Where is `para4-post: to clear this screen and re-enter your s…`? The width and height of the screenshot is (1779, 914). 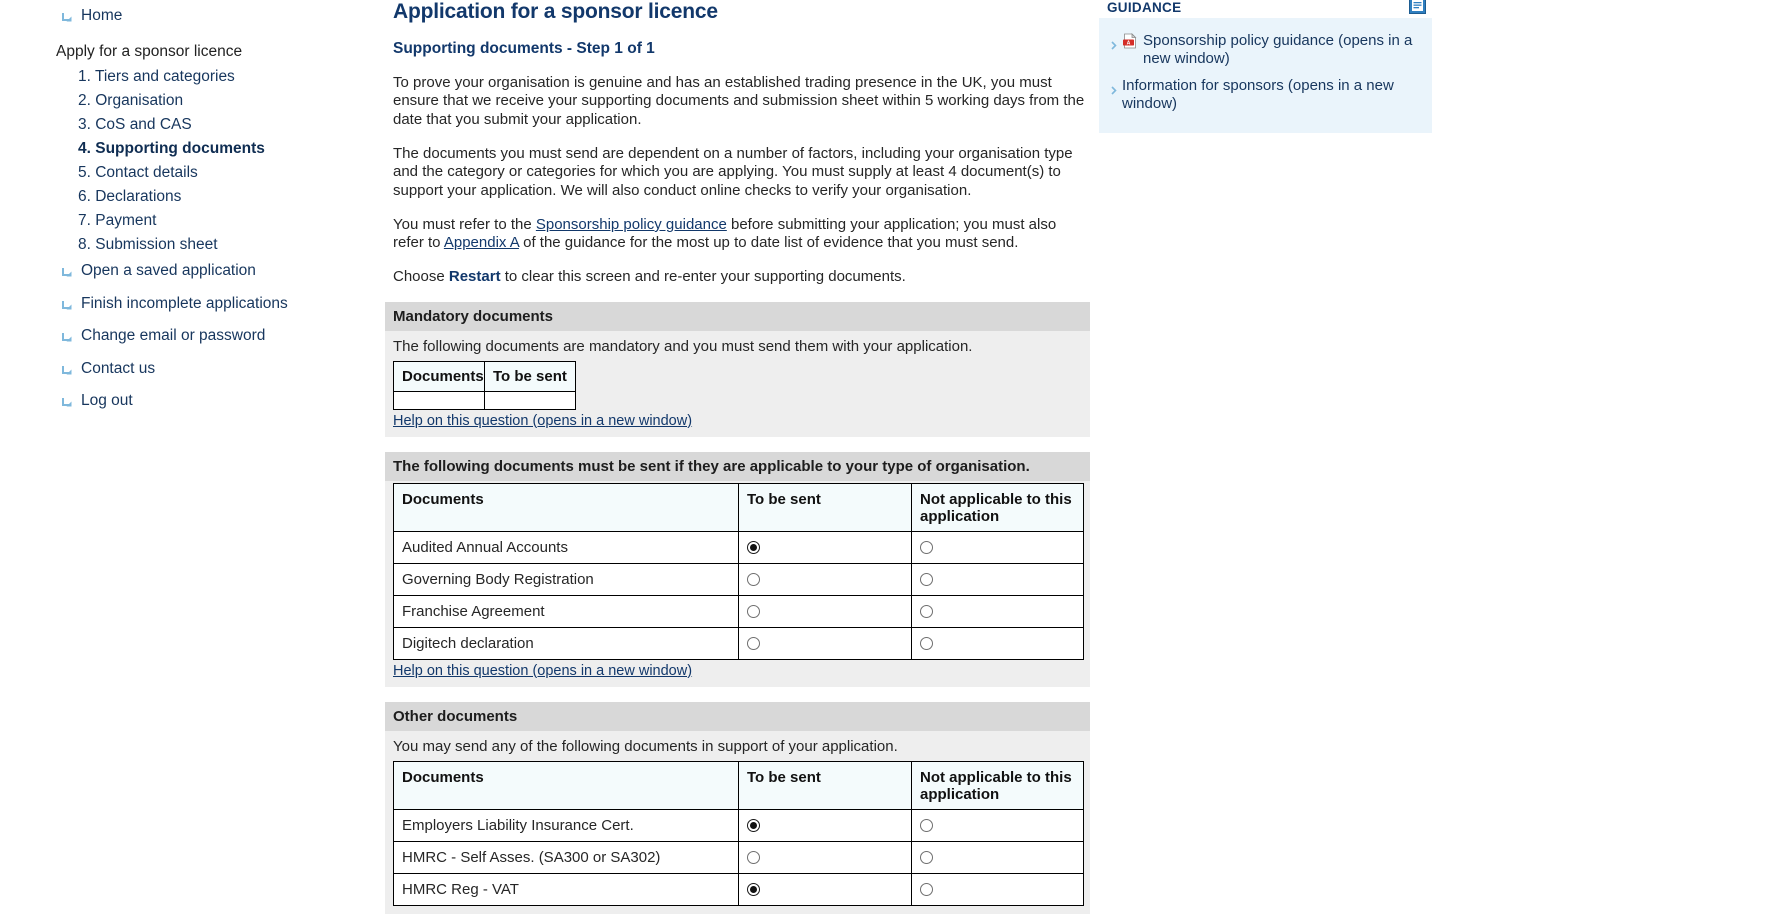
para4-post: to clear this screen and re-enter your s… is located at coordinates (703, 277).